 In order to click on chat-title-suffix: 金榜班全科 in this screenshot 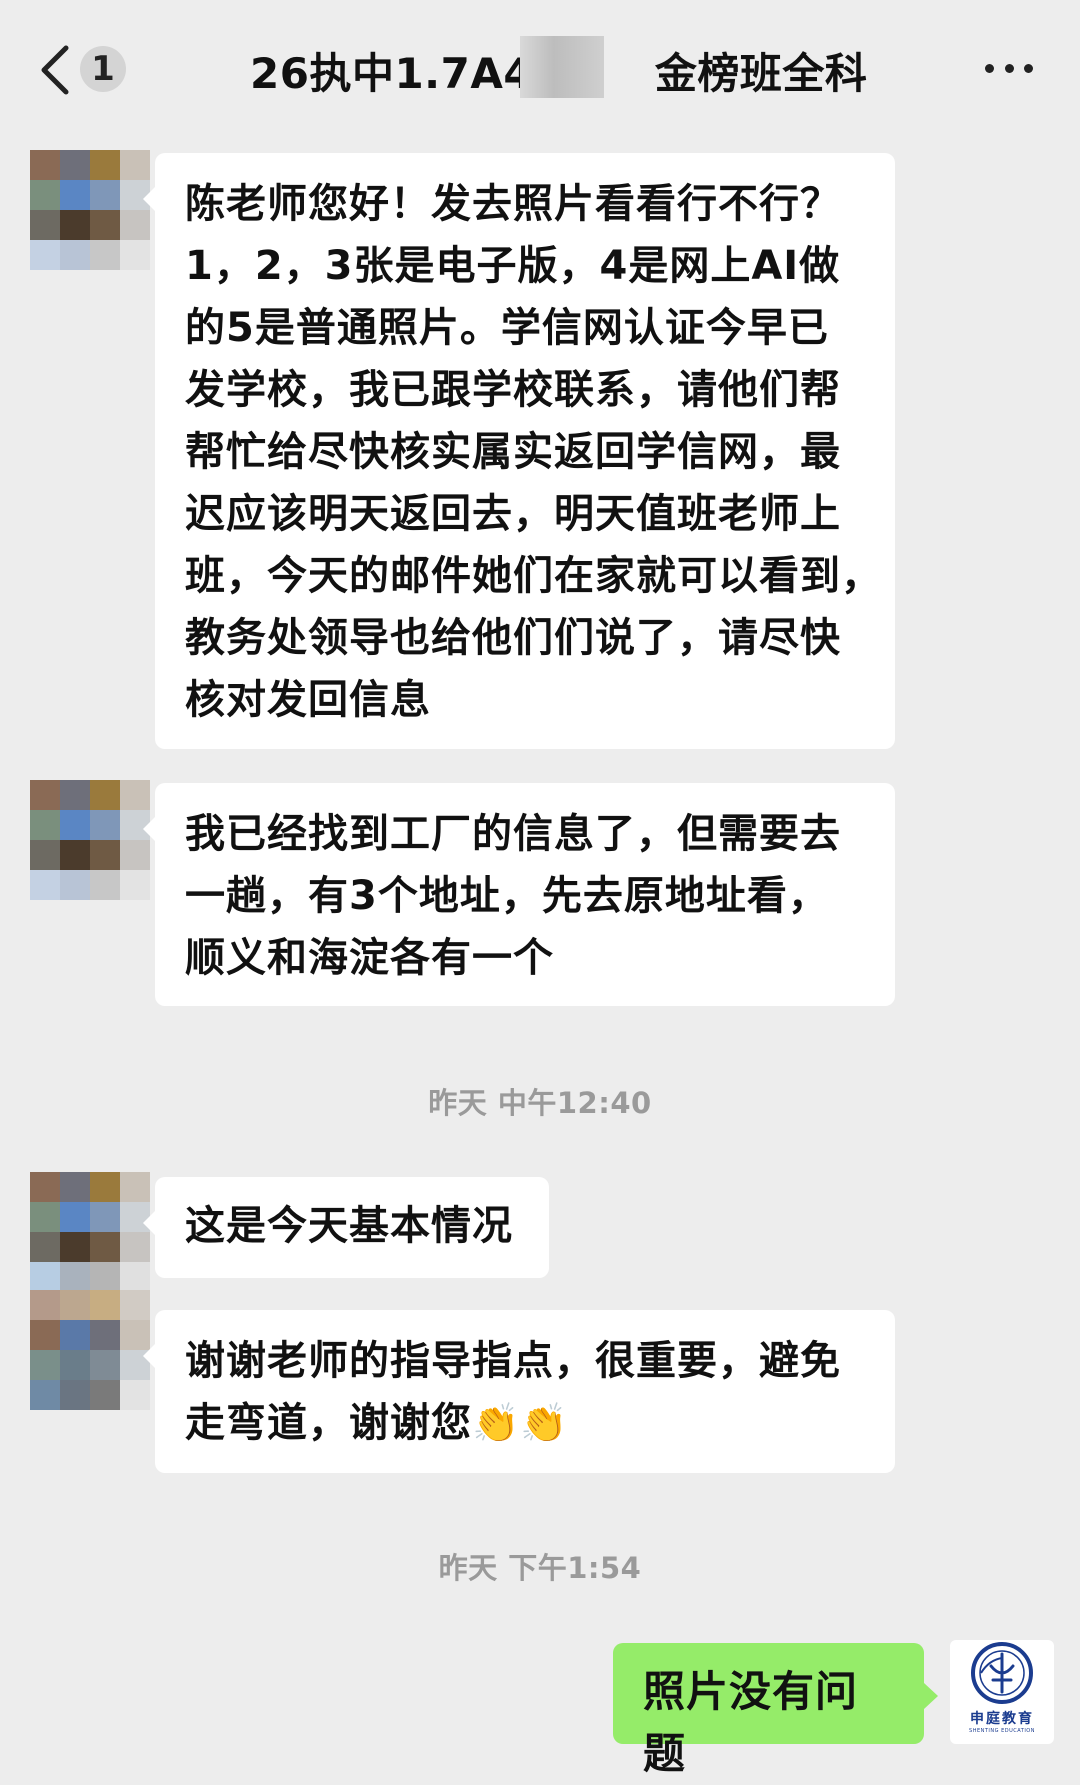, I will do `click(761, 73)`.